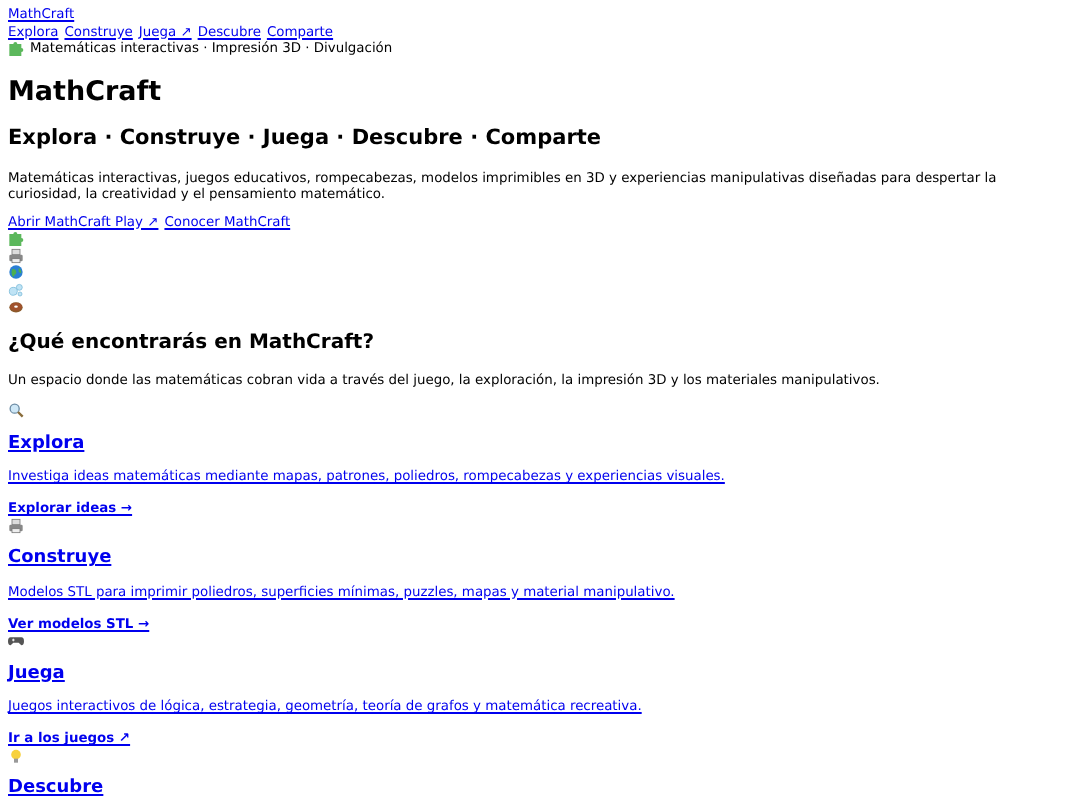  Describe the element at coordinates (56, 789) in the screenshot. I see `card-title-link: Descubre` at that location.